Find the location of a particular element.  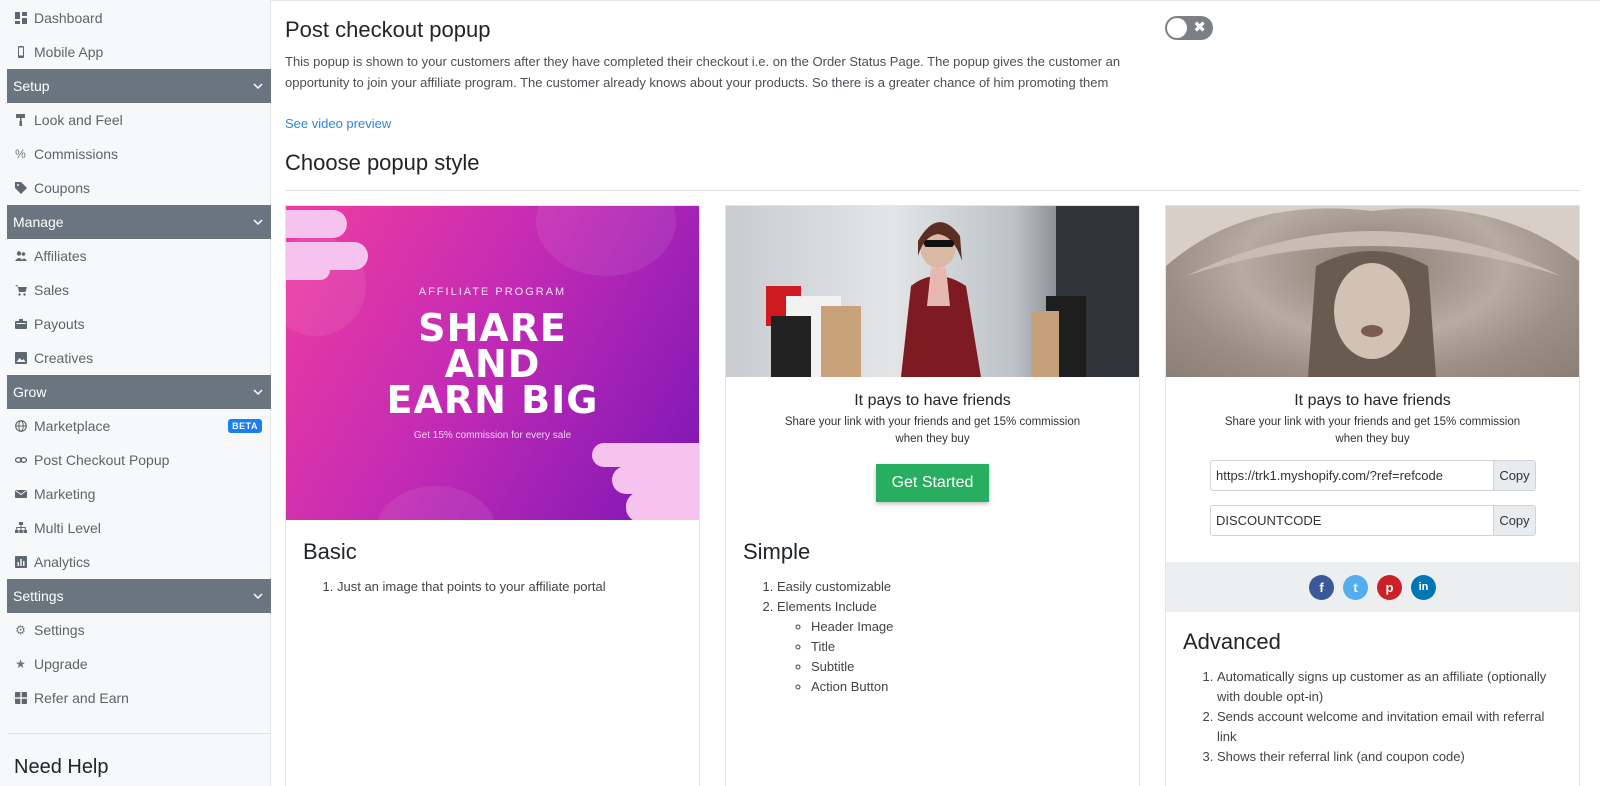

popup-style-heading: Choose popup style is located at coordinates (382, 162).